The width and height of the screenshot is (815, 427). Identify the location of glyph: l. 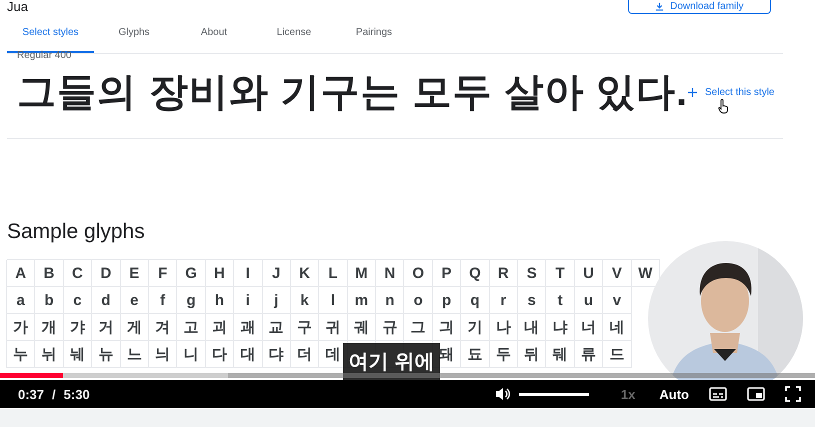
(333, 300).